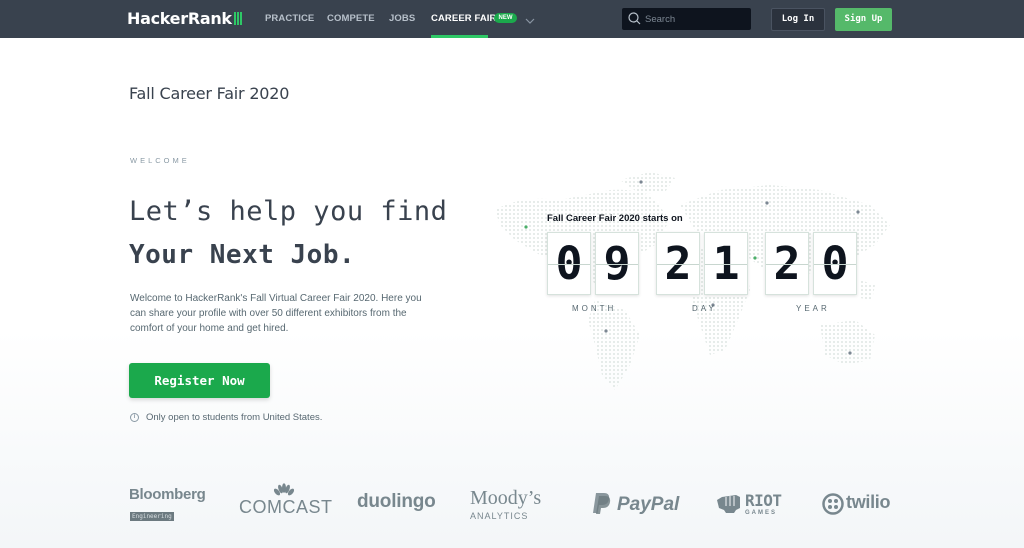 The width and height of the screenshot is (1024, 548). Describe the element at coordinates (284, 489) in the screenshot. I see `nbc-peacock-icon` at that location.